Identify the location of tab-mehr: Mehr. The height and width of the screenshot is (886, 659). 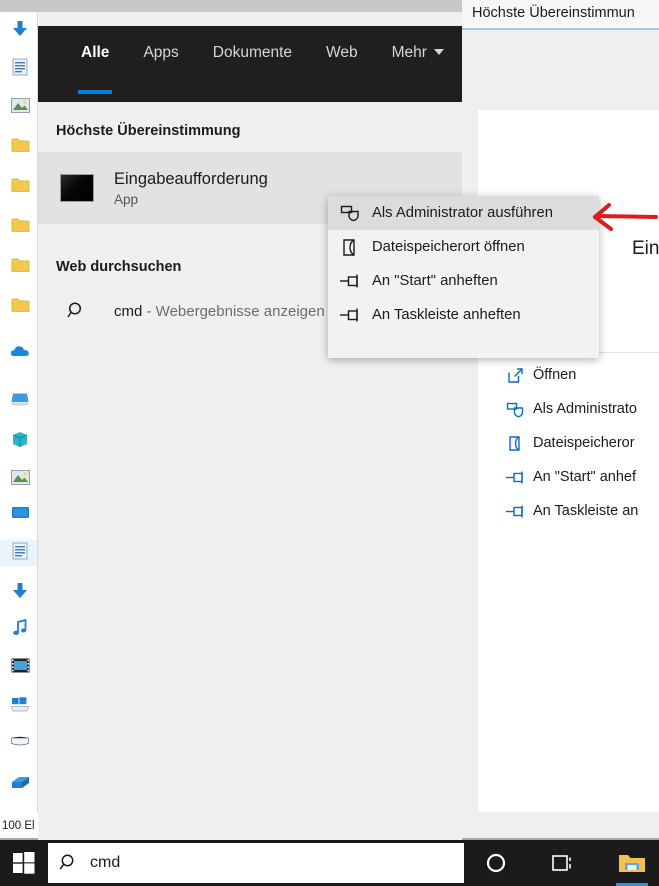
(418, 66).